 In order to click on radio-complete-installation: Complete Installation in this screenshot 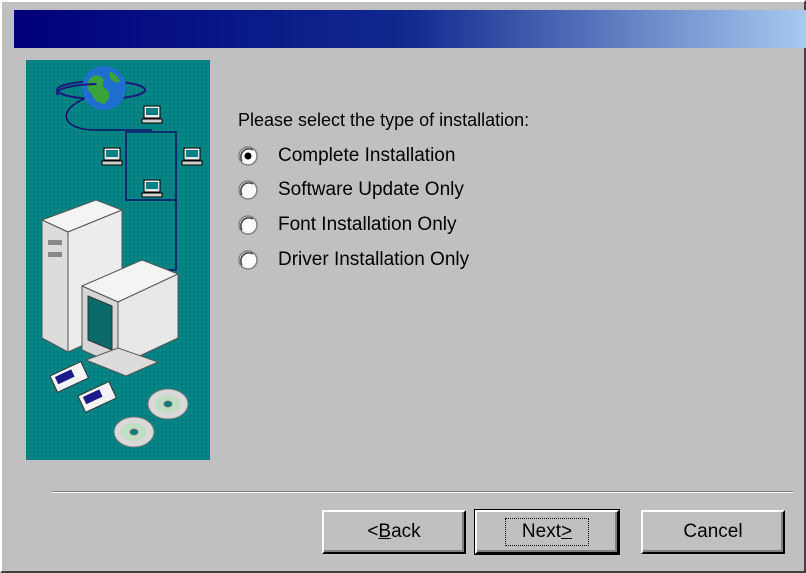, I will do `click(346, 156)`.